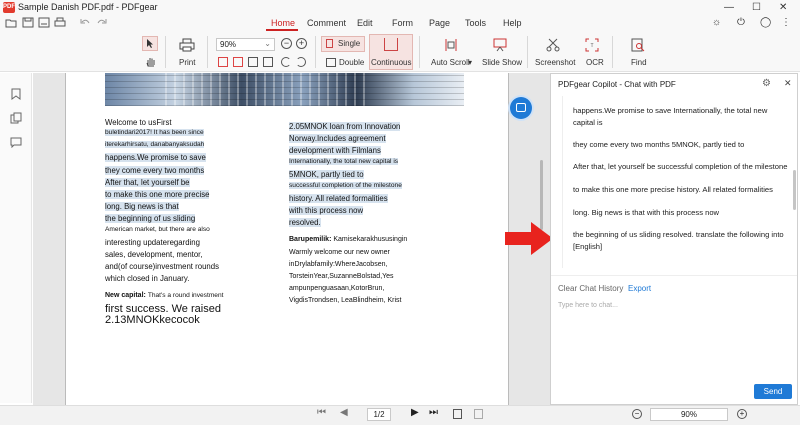 Image resolution: width=800 pixels, height=425 pixels. Describe the element at coordinates (595, 62) in the screenshot. I see `ocr-label: OCR` at that location.